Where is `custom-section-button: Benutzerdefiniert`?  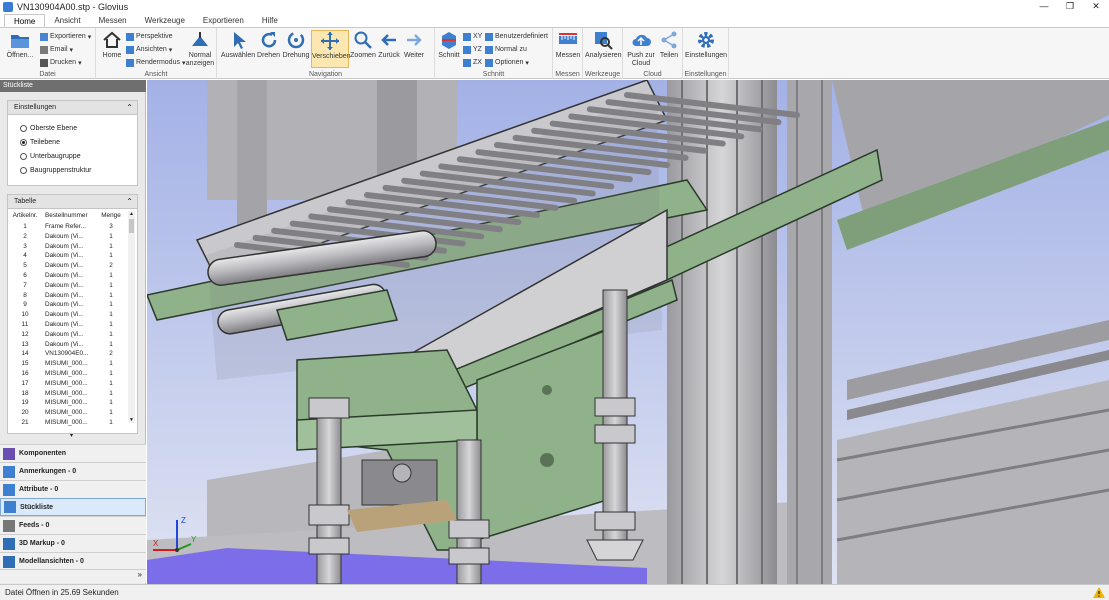
custom-section-button: Benutzerdefiniert is located at coordinates (516, 36).